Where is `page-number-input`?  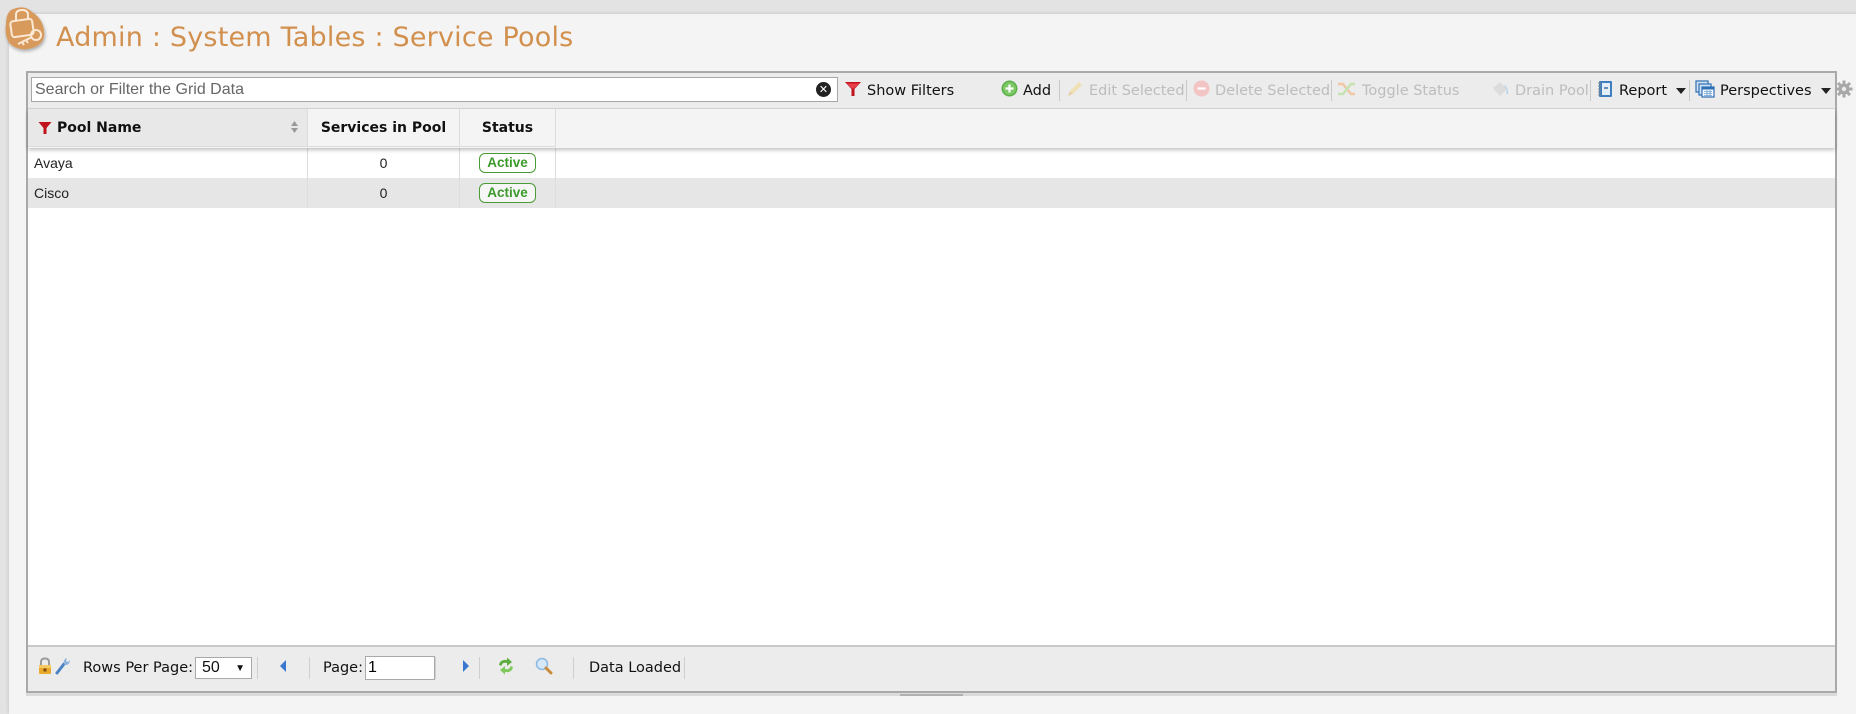
page-number-input is located at coordinates (400, 668).